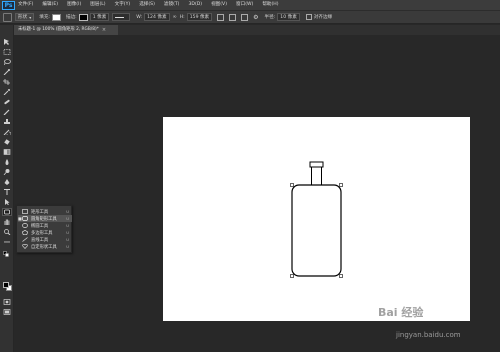 The width and height of the screenshot is (500, 352). What do you see at coordinates (6, 285) in the screenshot?
I see `foreground-color-swatch` at bounding box center [6, 285].